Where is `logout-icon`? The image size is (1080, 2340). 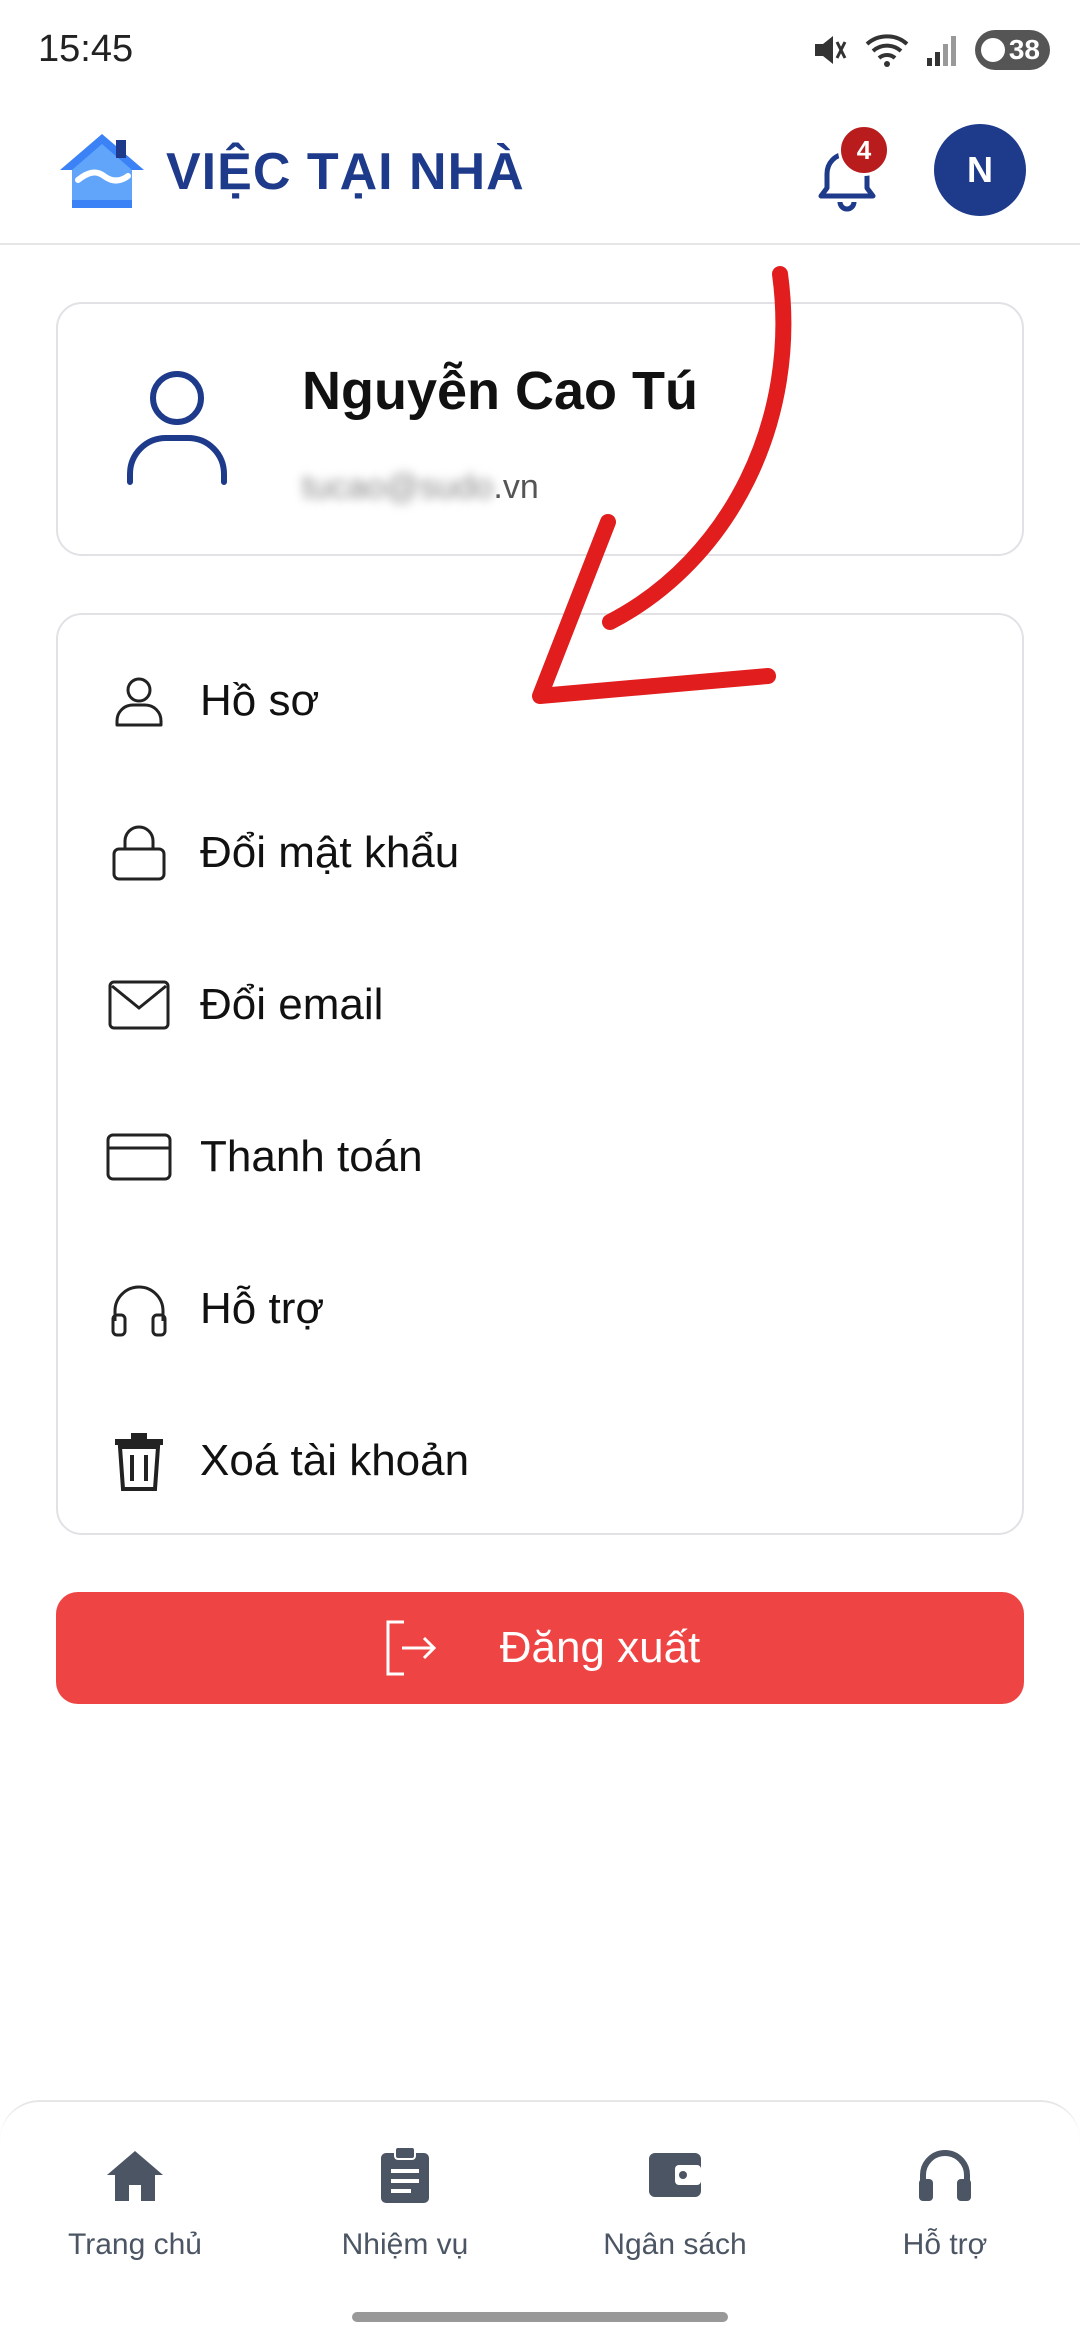
logout-icon is located at coordinates (411, 1648).